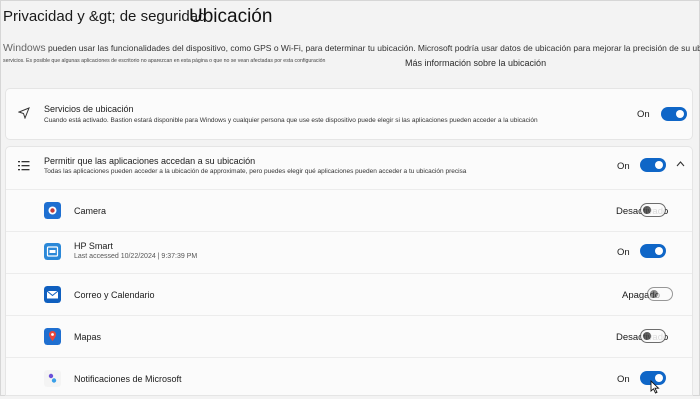 The height and width of the screenshot is (399, 700). What do you see at coordinates (90, 211) in the screenshot?
I see `app-name: Camera` at bounding box center [90, 211].